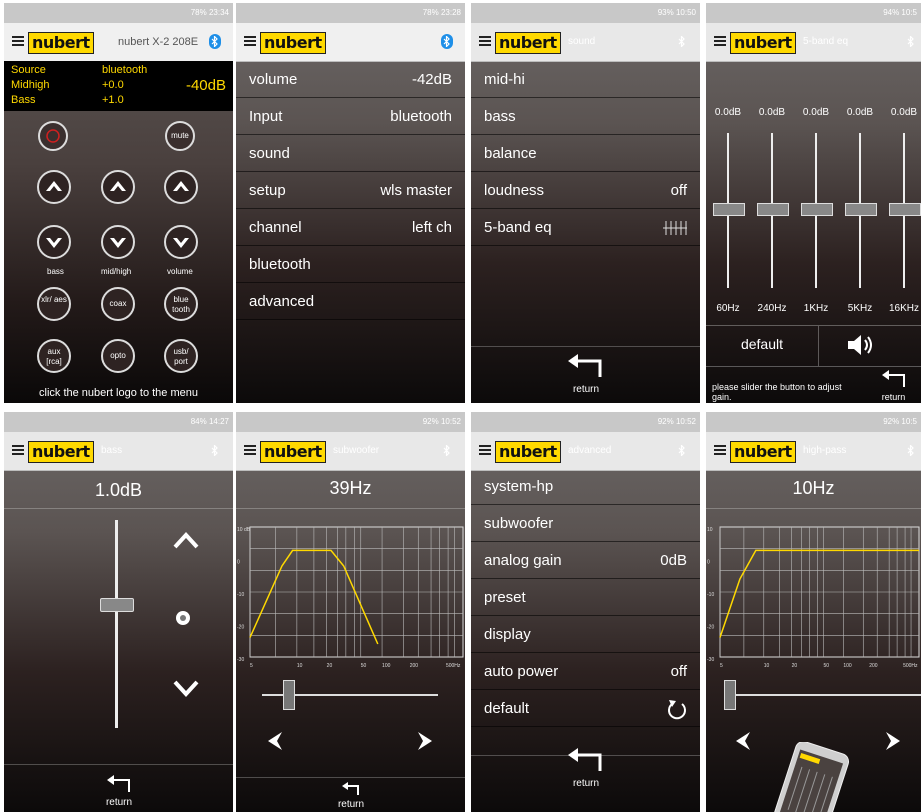 This screenshot has width=921, height=812. Describe the element at coordinates (350, 153) in the screenshot. I see `menu-item-sound: sound` at that location.